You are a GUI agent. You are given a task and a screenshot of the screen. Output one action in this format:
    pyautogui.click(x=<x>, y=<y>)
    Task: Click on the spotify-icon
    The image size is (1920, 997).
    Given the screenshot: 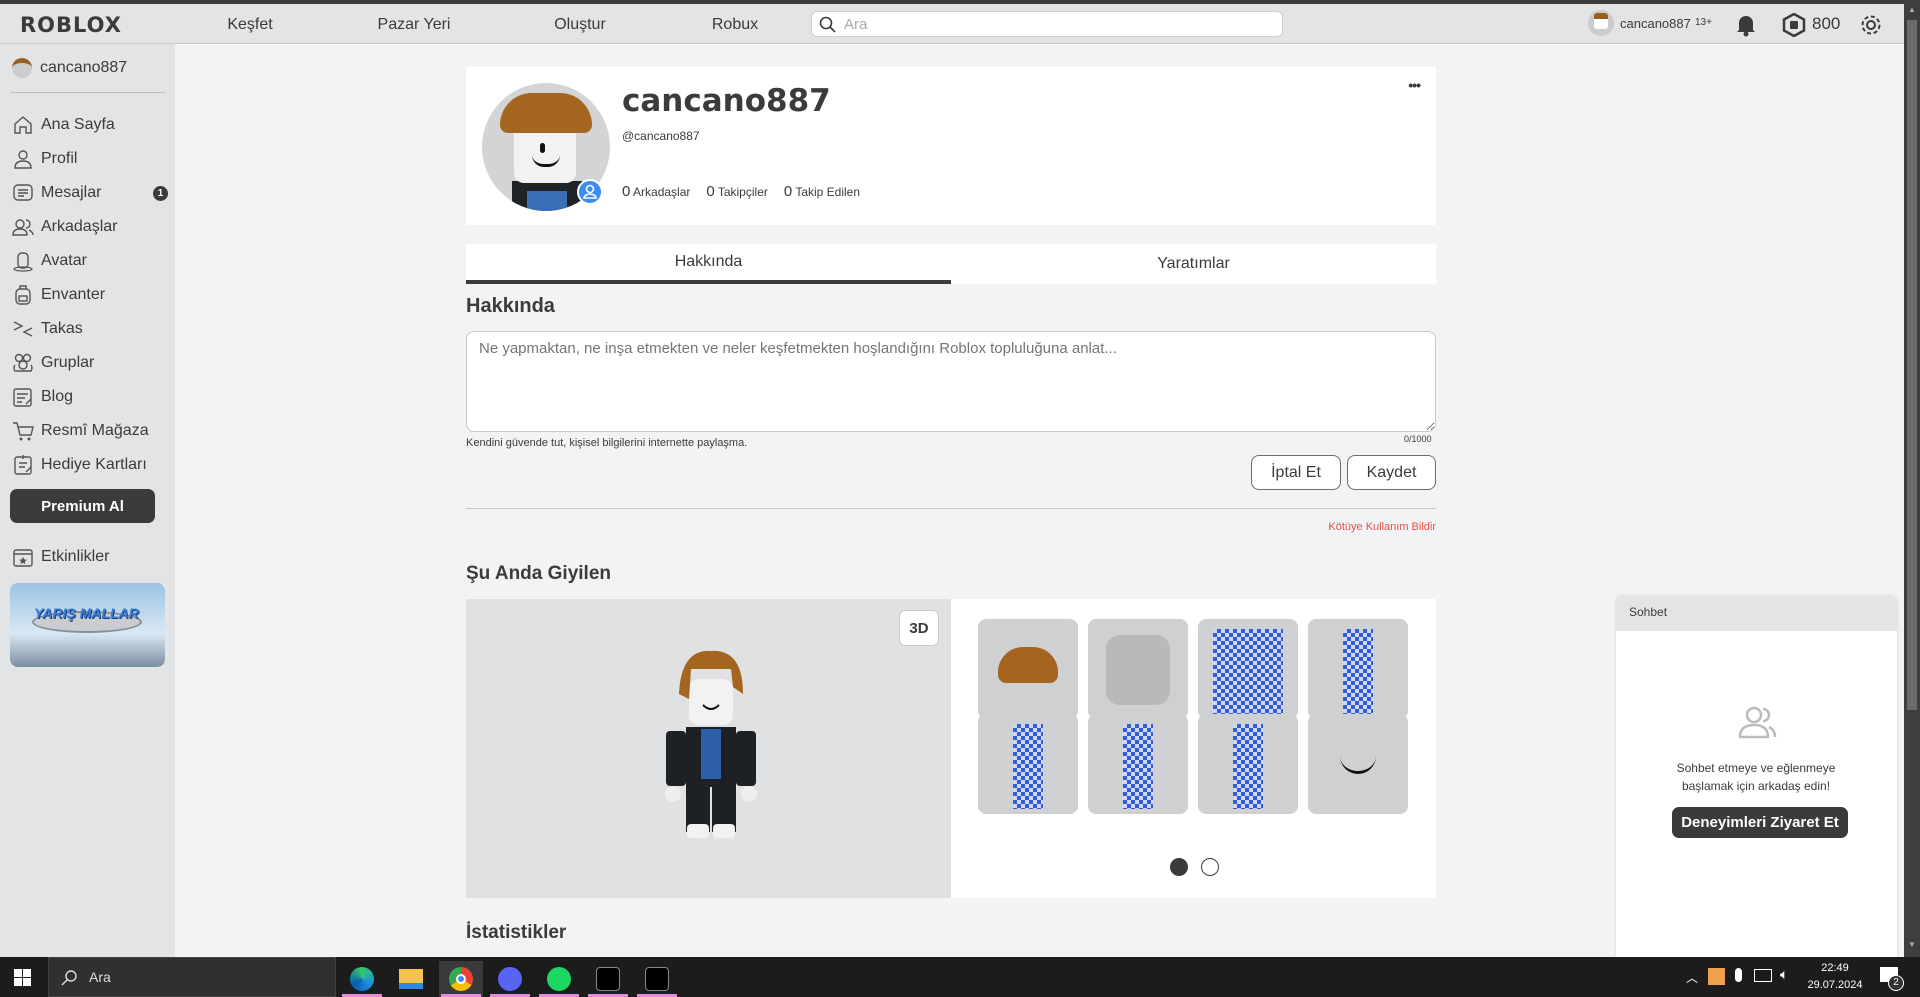 What is the action you would take?
    pyautogui.click(x=559, y=979)
    